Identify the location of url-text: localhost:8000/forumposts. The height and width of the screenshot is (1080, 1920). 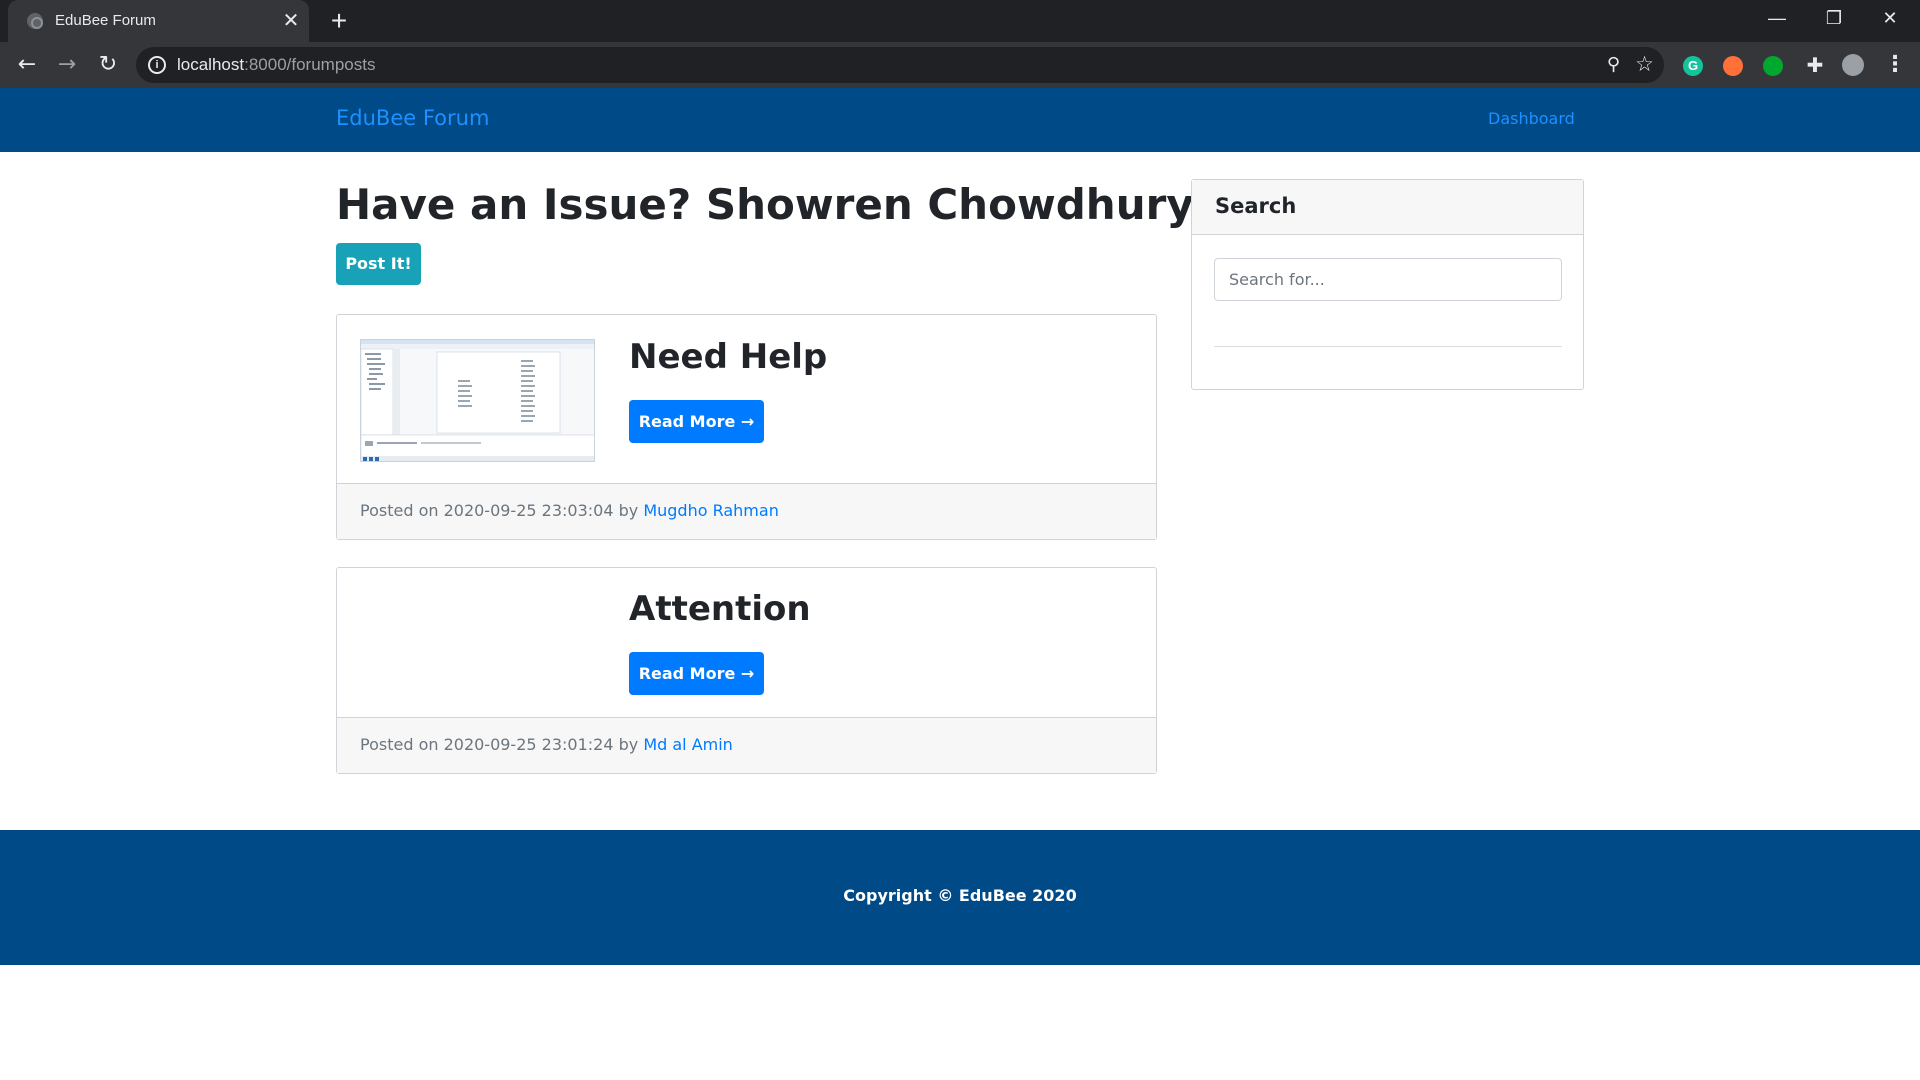
(276, 65).